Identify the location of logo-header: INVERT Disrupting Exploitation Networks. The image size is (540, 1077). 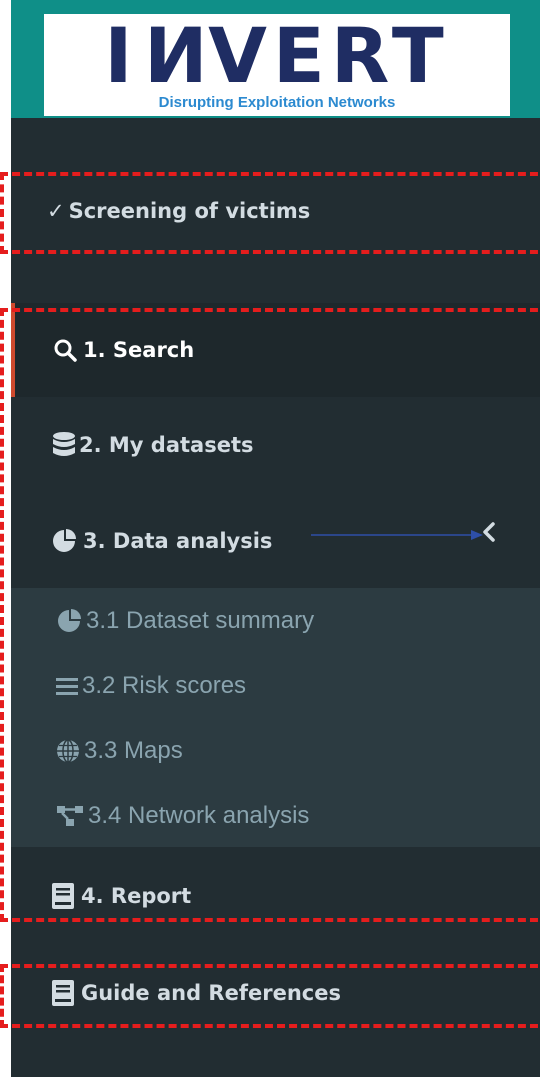
(275, 59).